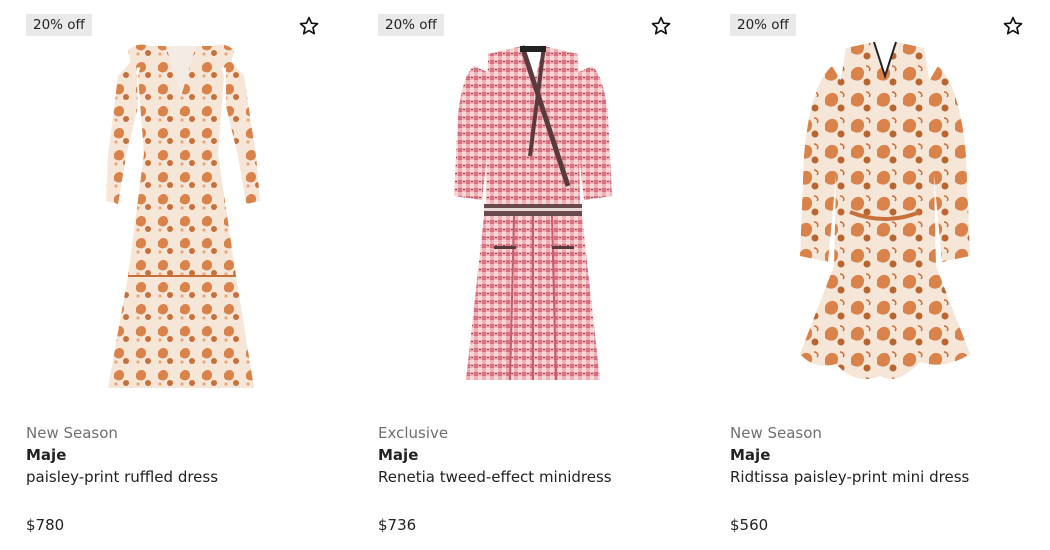 The height and width of the screenshot is (550, 1050). Describe the element at coordinates (45, 525) in the screenshot. I see `product-price: $780` at that location.